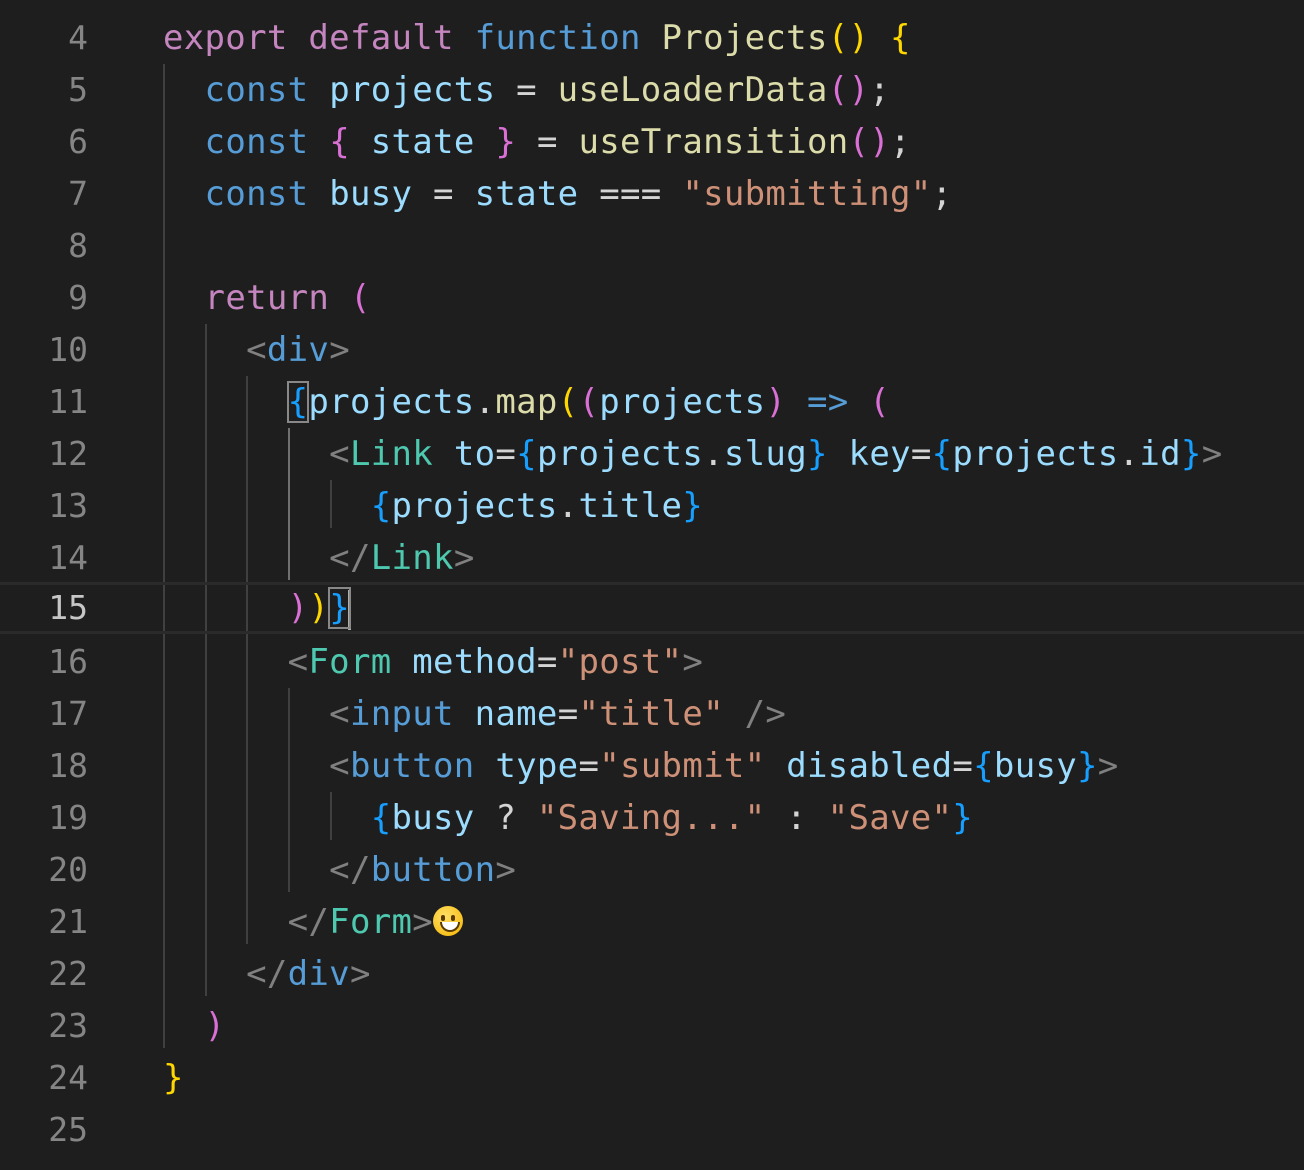 This screenshot has height=1170, width=1304. I want to click on code-line: 7 const busy = state === "submitting";, so click(652, 194).